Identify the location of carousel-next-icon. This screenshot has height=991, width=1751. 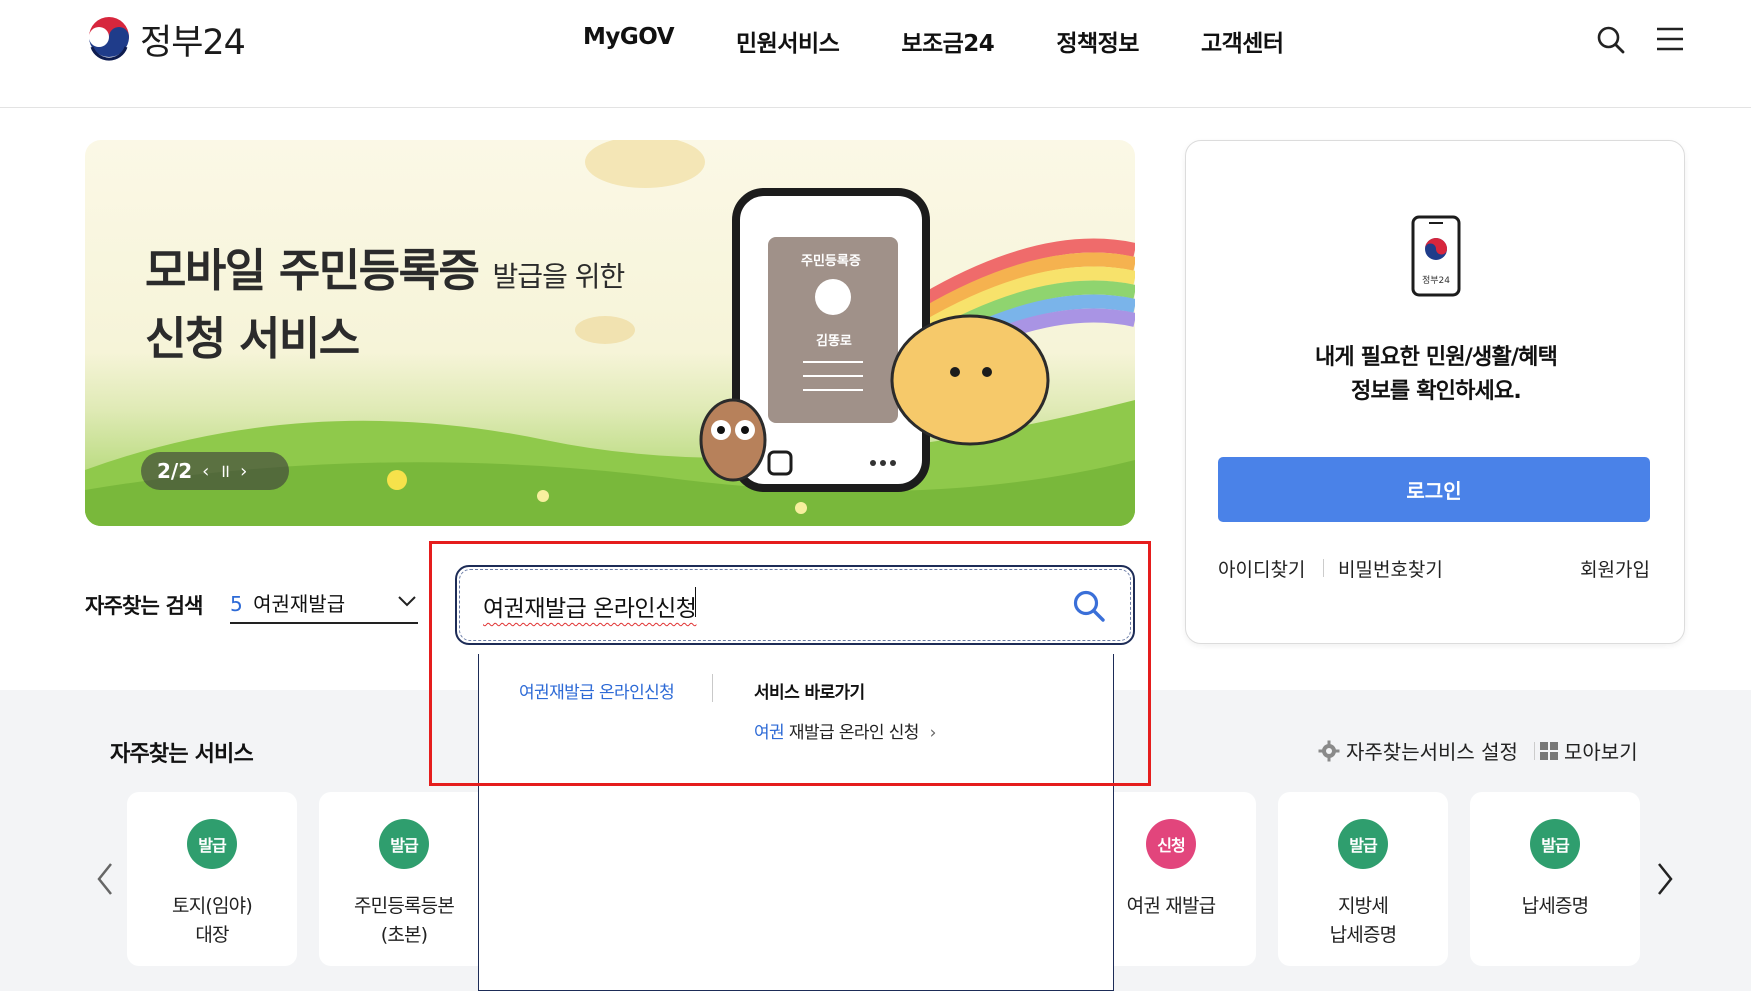
(1665, 879).